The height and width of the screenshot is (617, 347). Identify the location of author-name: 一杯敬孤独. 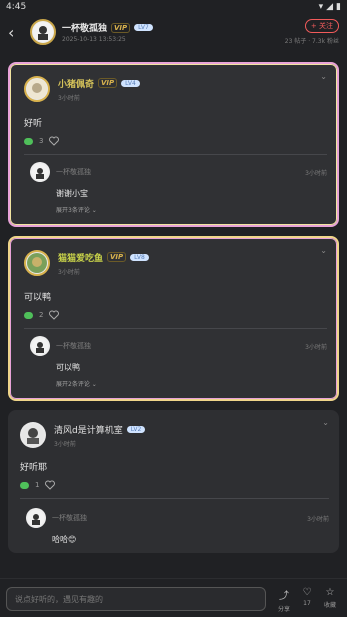
(84, 27).